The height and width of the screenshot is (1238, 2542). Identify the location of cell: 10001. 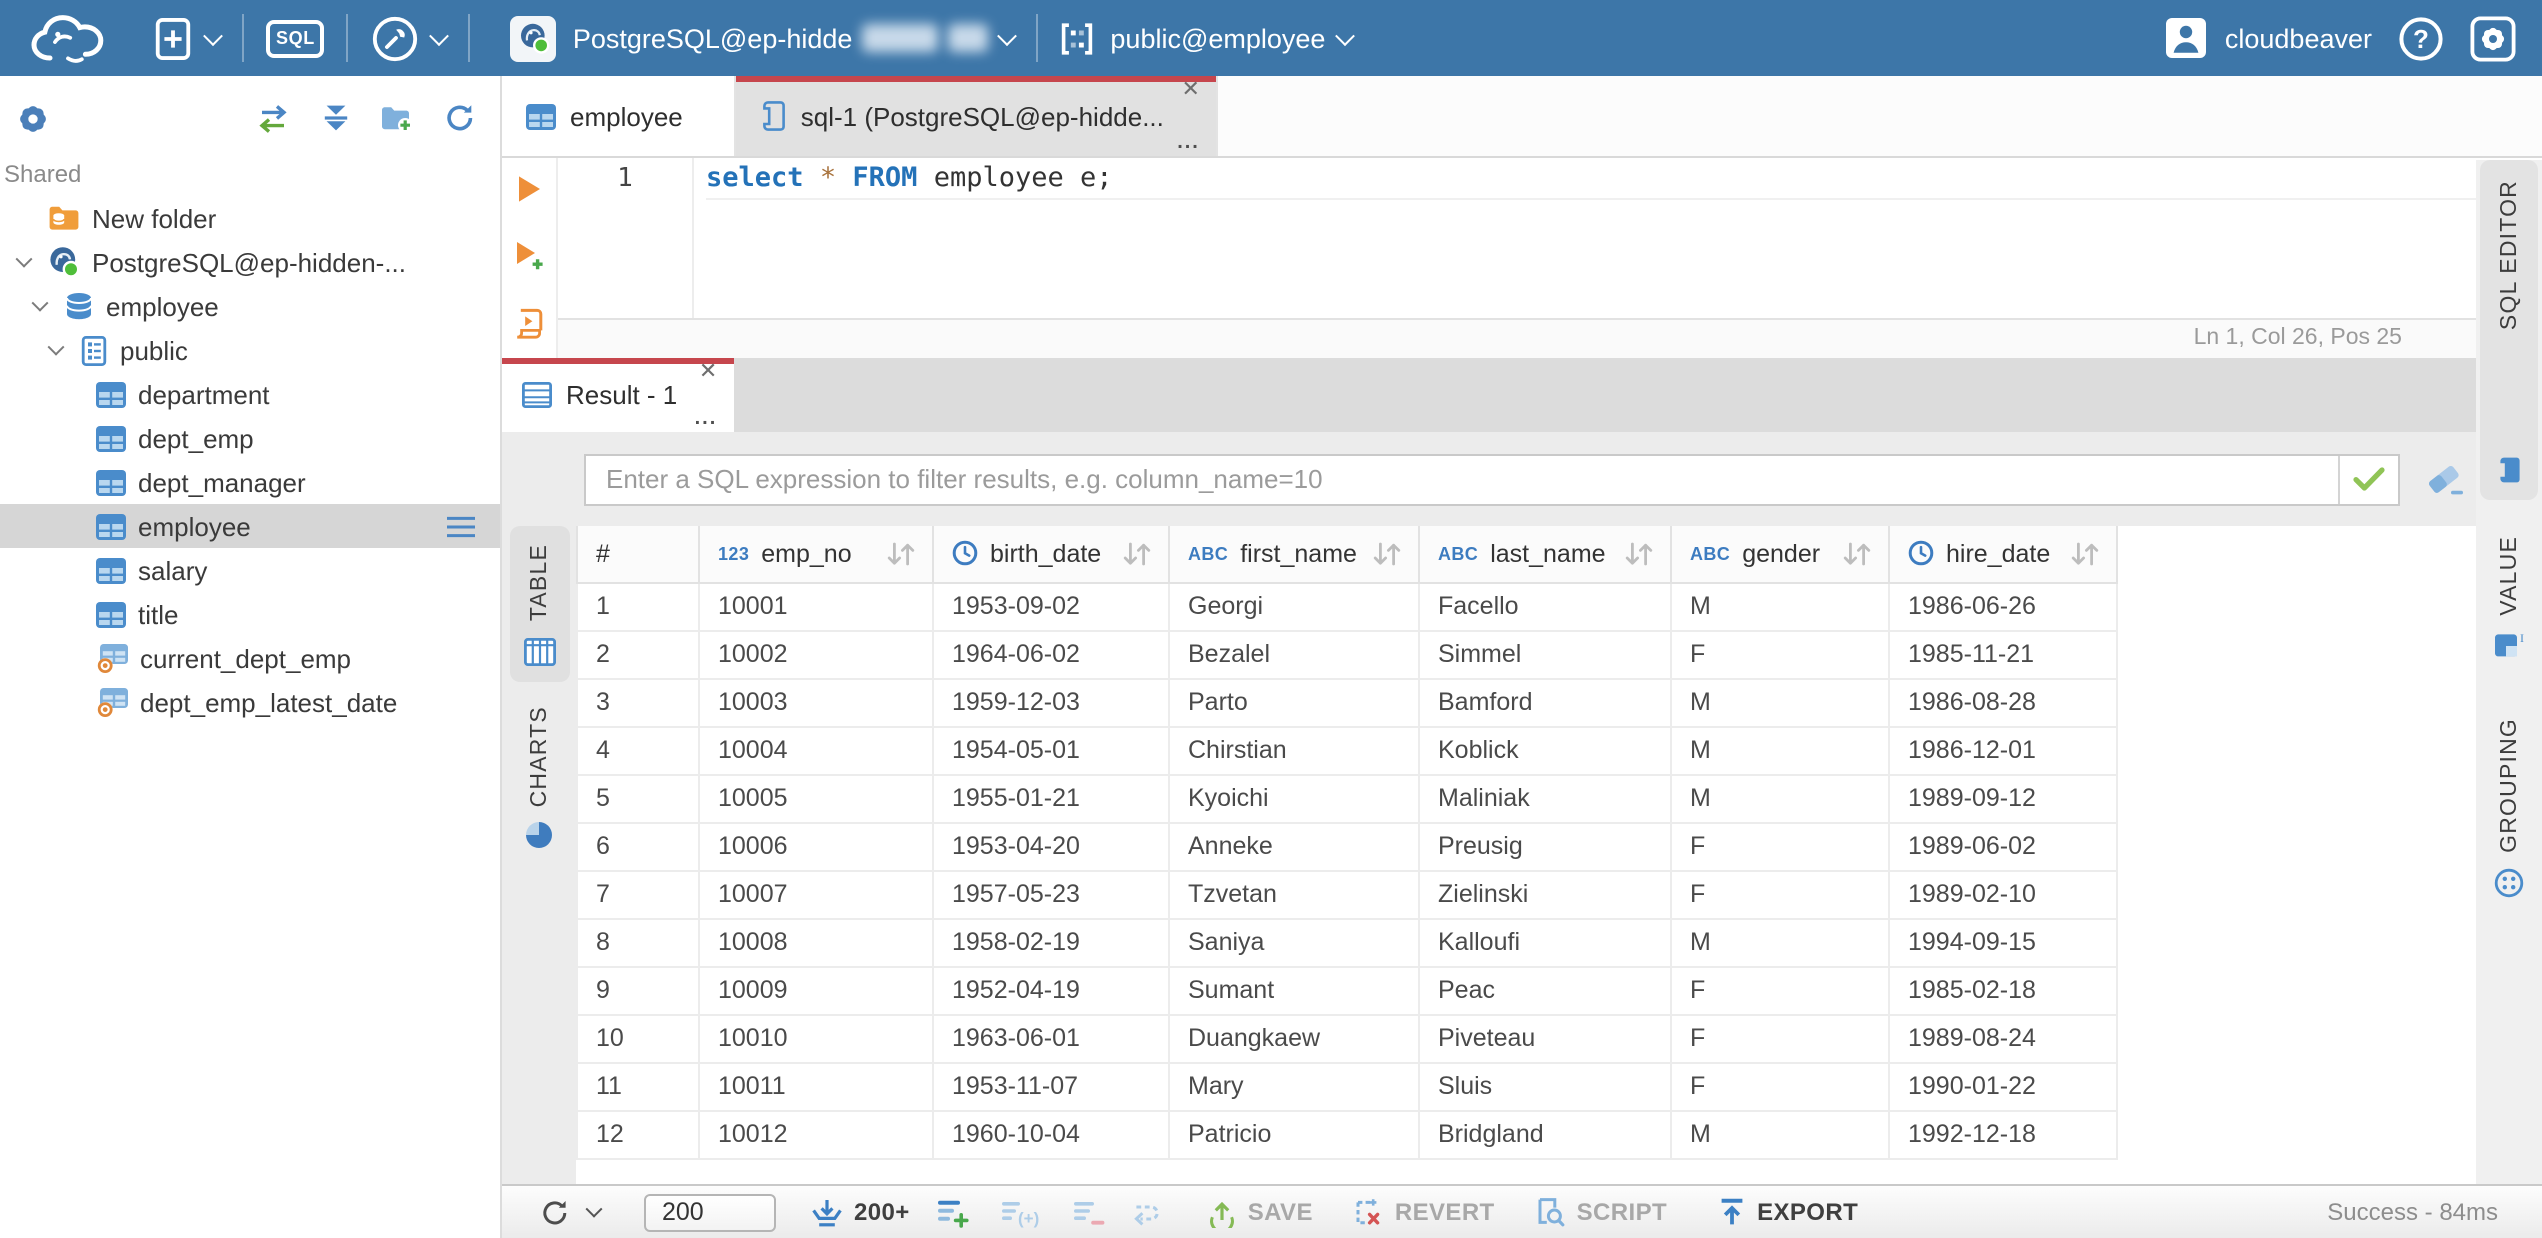
(816, 606).